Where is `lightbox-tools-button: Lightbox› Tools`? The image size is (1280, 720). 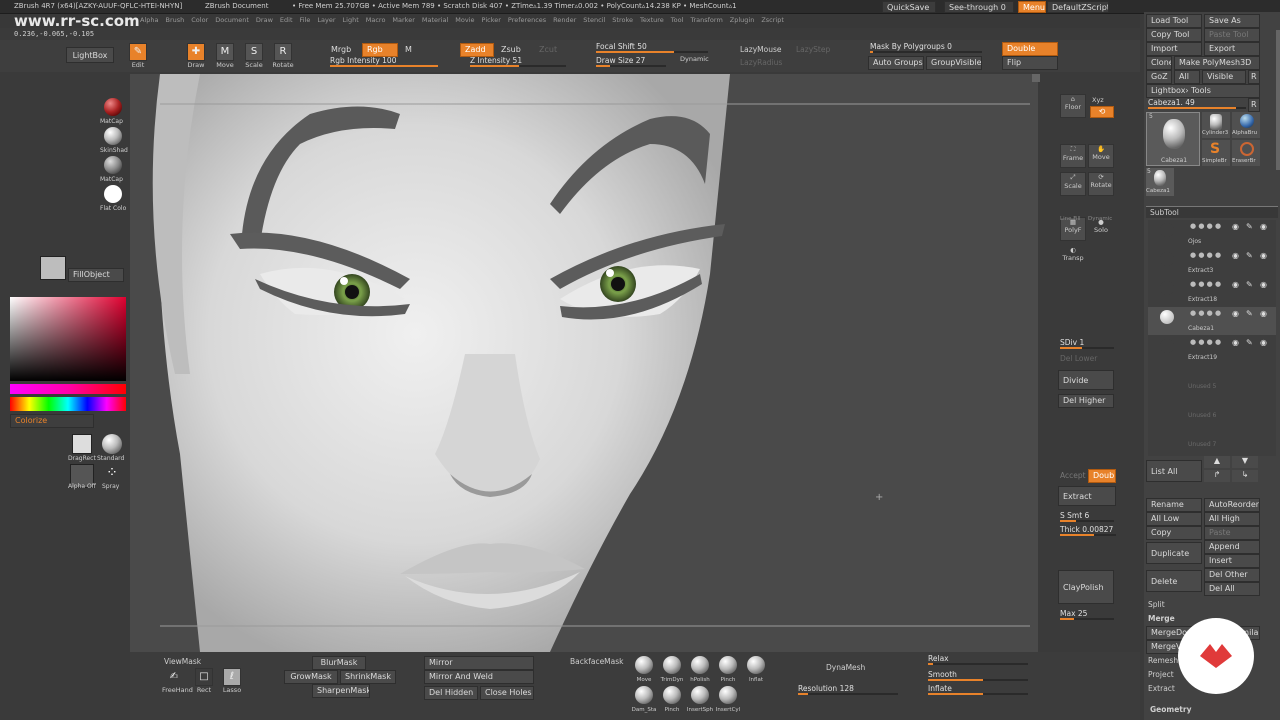
lightbox-tools-button: Lightbox› Tools is located at coordinates (1203, 91).